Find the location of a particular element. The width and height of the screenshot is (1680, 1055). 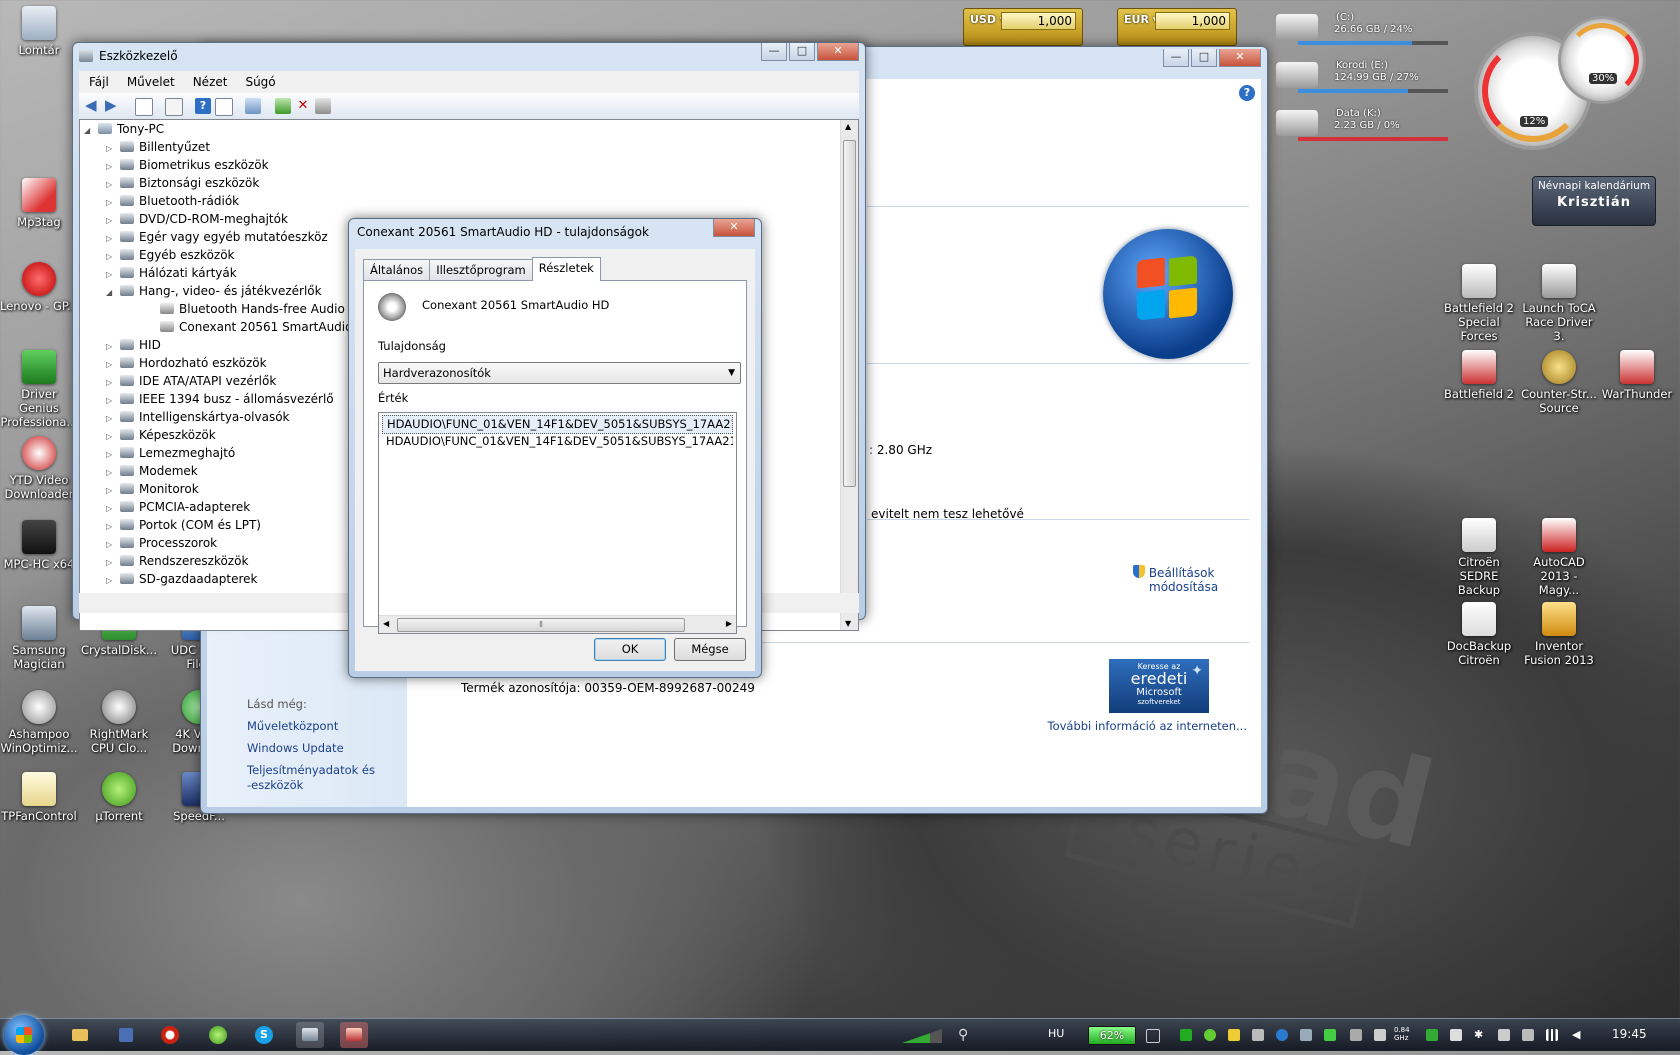

scroll-right-icon: ▶ is located at coordinates (729, 623).